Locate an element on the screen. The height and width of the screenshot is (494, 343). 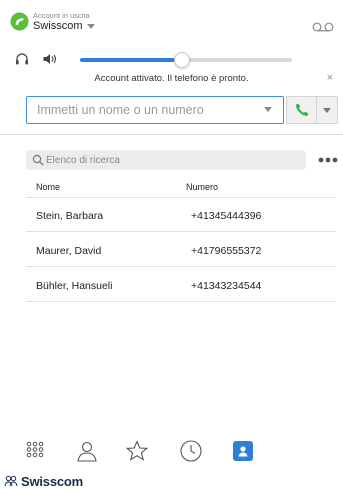
favorites-icon is located at coordinates (137, 450).